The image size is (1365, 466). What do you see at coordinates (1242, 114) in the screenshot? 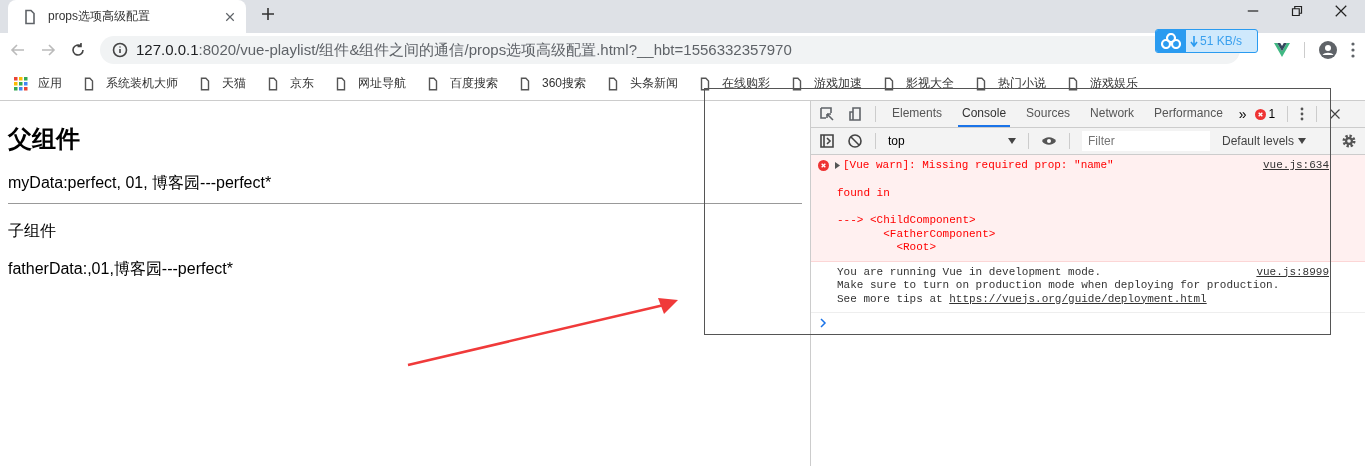
I see `more-tabs-button: »` at bounding box center [1242, 114].